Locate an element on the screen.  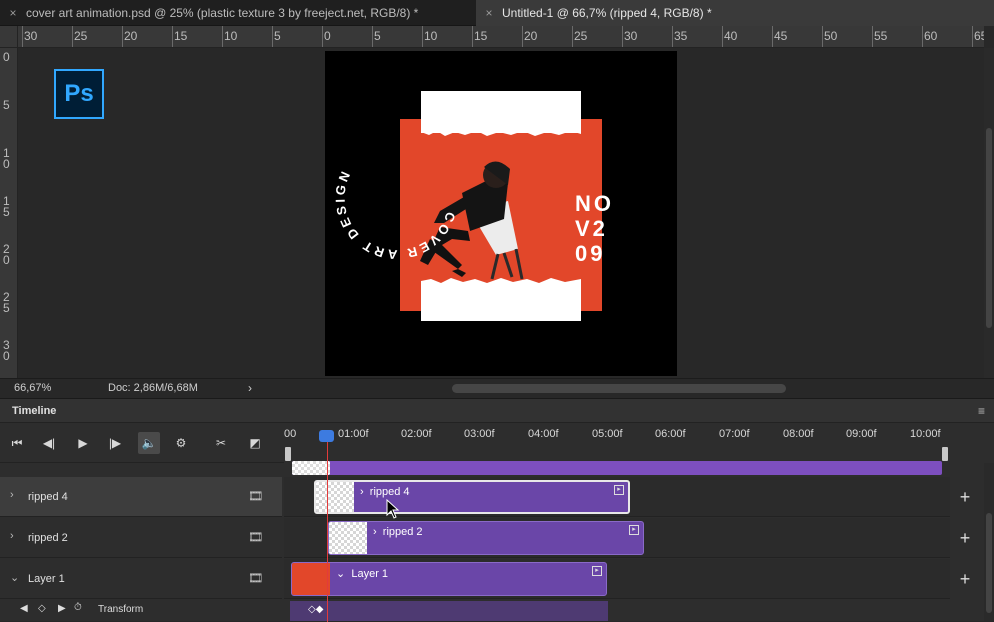
settings-gear-icon: ⚙ is located at coordinates (181, 443).